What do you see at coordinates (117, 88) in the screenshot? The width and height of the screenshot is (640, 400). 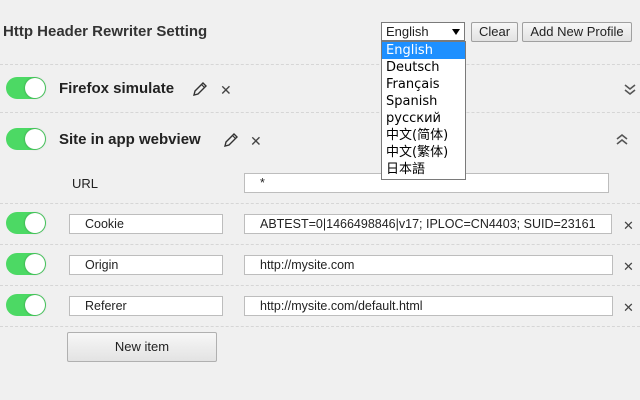 I see `profile-name: Firefox simulate` at bounding box center [117, 88].